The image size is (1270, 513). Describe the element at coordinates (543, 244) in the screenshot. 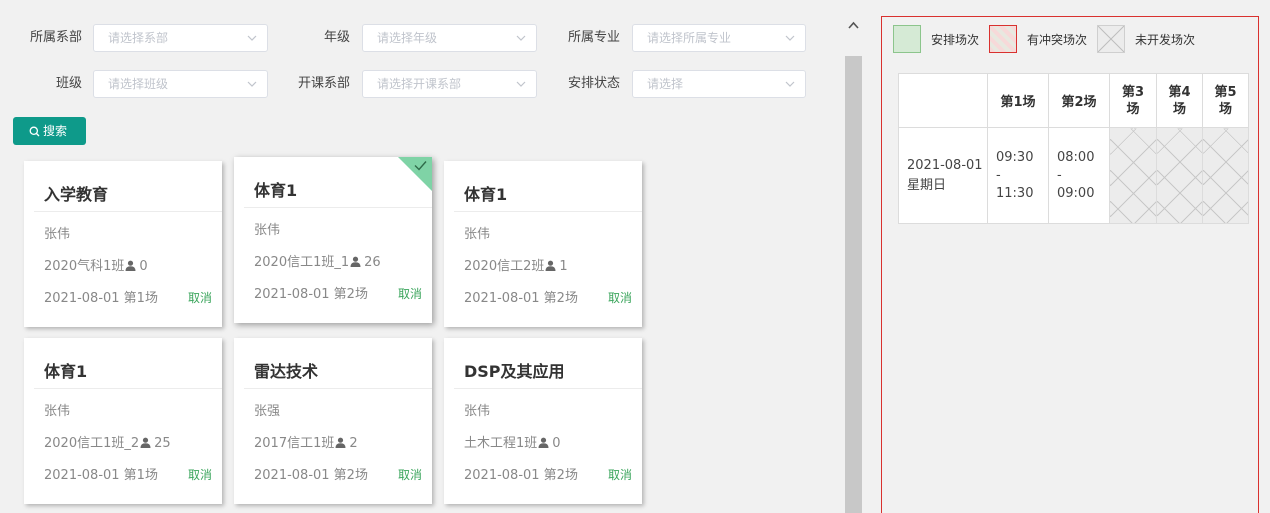

I see `course-card: 体育1 张伟 2020信工2班 1 2021-08-01 第2场 取消` at that location.